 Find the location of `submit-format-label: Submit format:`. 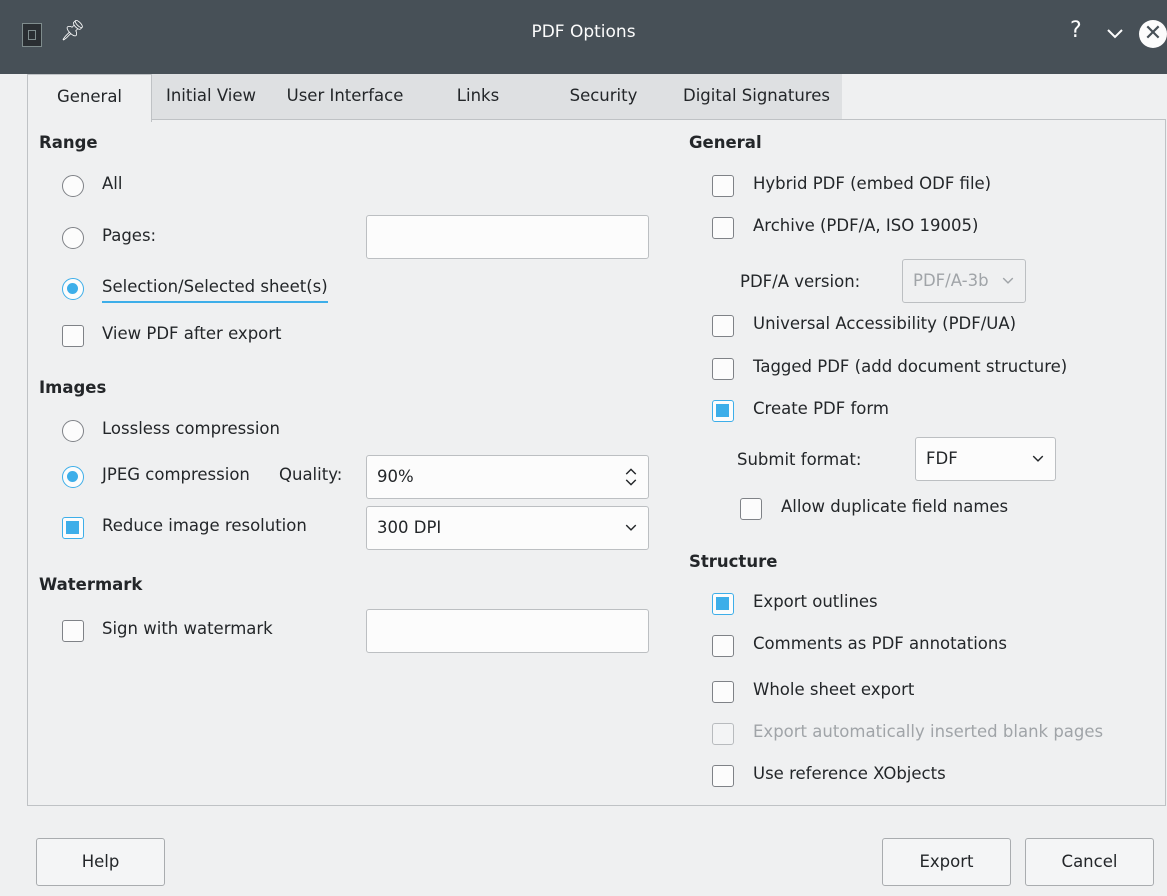

submit-format-label: Submit format: is located at coordinates (799, 459).